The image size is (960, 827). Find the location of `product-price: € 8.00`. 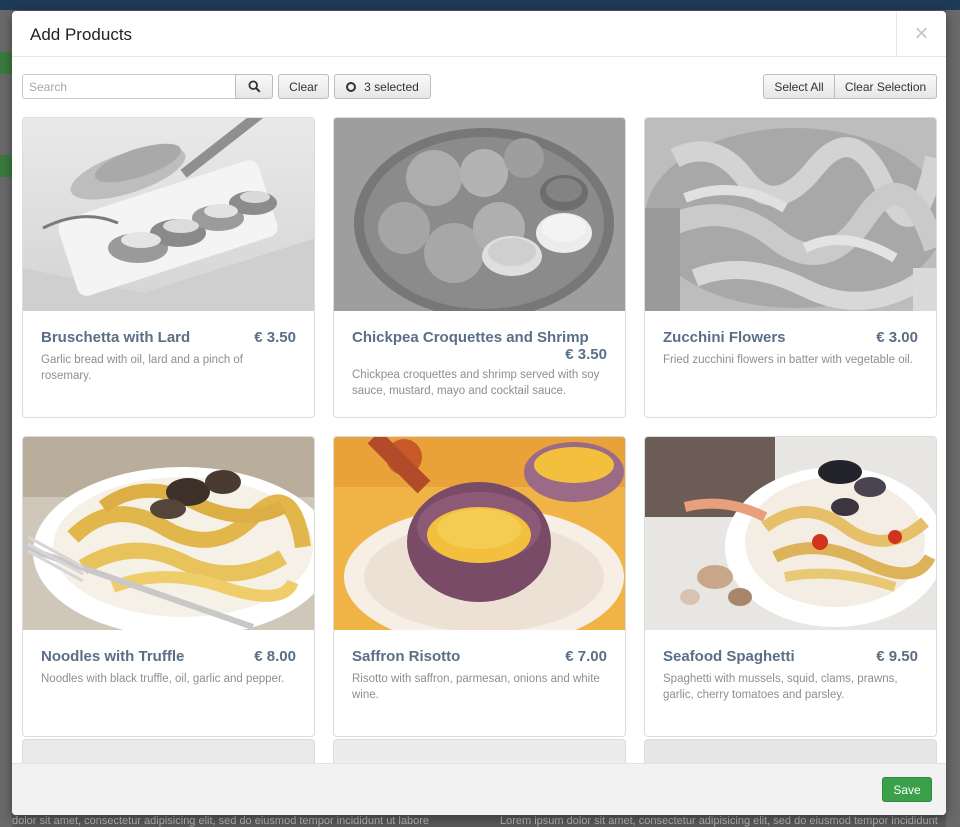

product-price: € 8.00 is located at coordinates (275, 656).